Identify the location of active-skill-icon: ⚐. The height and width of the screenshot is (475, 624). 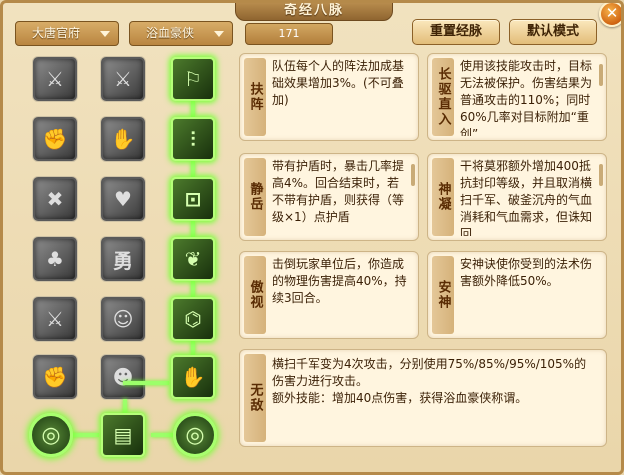
(193, 79).